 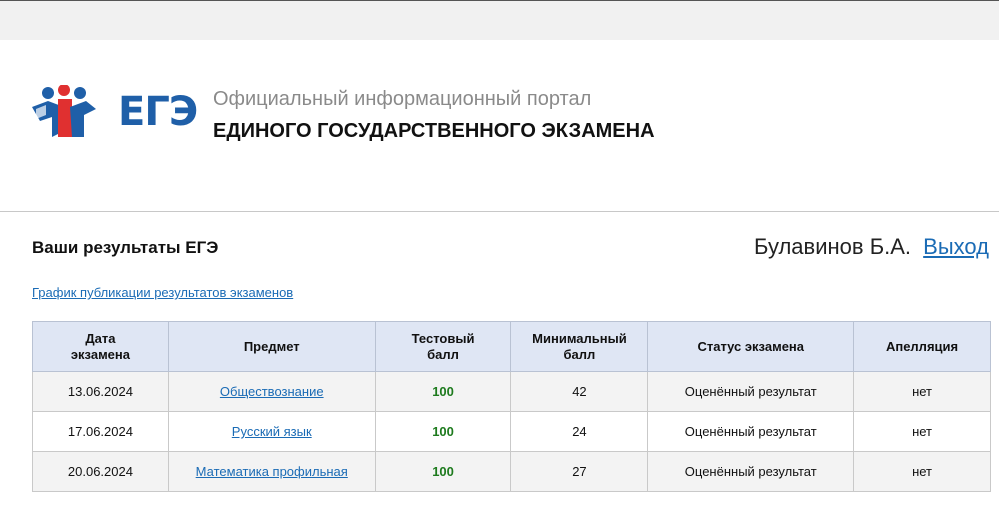 What do you see at coordinates (833, 246) in the screenshot?
I see `user-name: Булавинов Б.А.` at bounding box center [833, 246].